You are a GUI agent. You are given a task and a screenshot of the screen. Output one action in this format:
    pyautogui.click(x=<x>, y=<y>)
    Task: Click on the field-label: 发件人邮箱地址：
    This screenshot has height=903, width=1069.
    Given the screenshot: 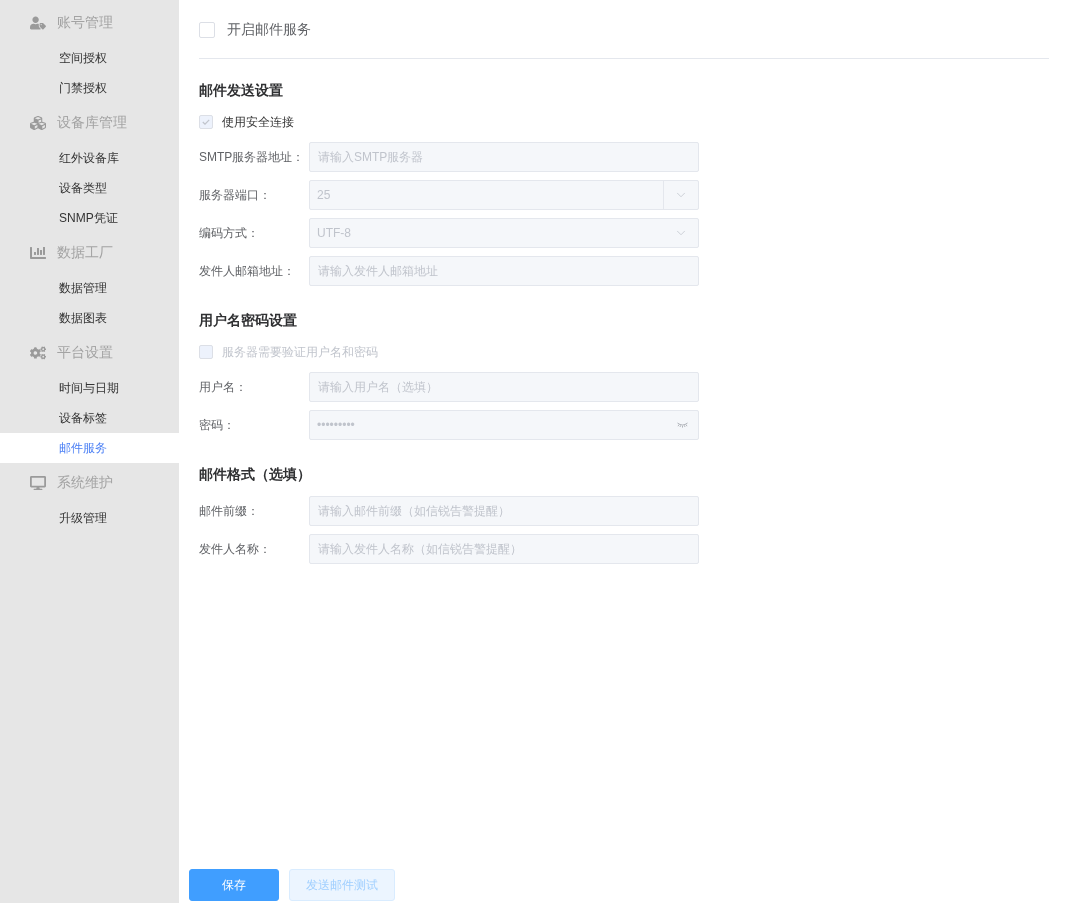 What is the action you would take?
    pyautogui.click(x=247, y=271)
    